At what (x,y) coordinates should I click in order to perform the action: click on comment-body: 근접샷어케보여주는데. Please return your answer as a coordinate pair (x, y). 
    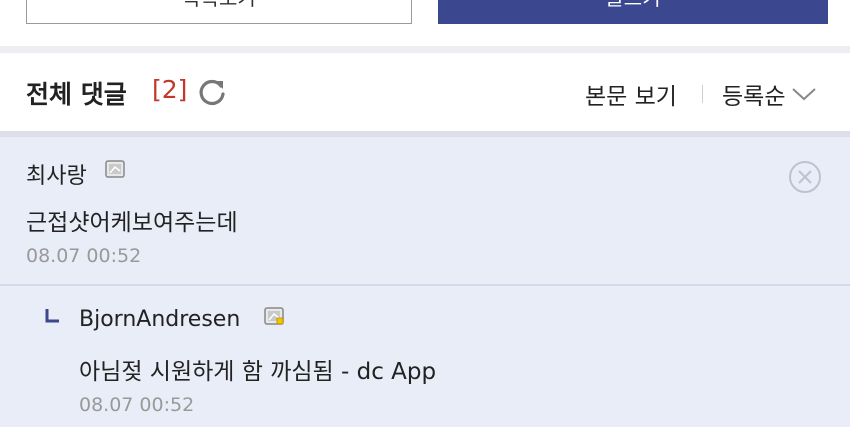
    Looking at the image, I should click on (132, 223).